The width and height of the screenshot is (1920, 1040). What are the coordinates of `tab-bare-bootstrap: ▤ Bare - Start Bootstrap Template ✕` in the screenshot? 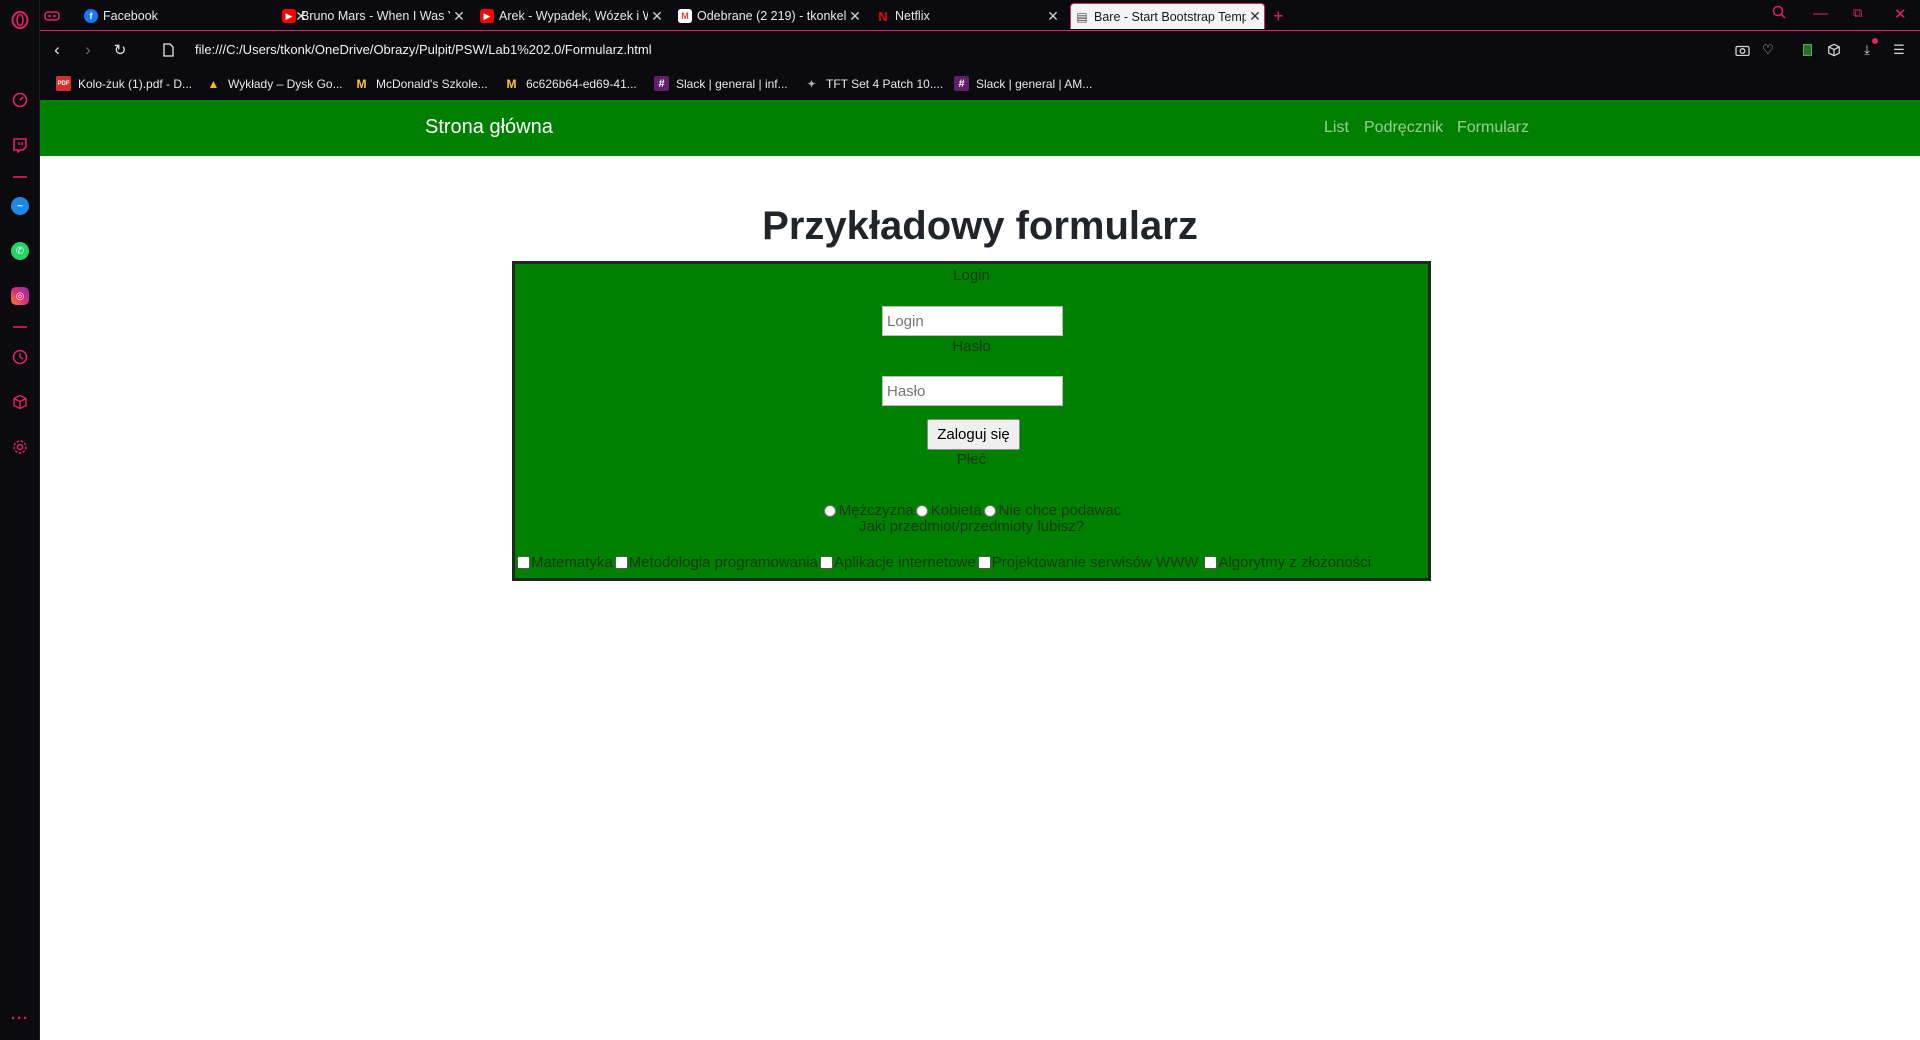 It's located at (1167, 16).